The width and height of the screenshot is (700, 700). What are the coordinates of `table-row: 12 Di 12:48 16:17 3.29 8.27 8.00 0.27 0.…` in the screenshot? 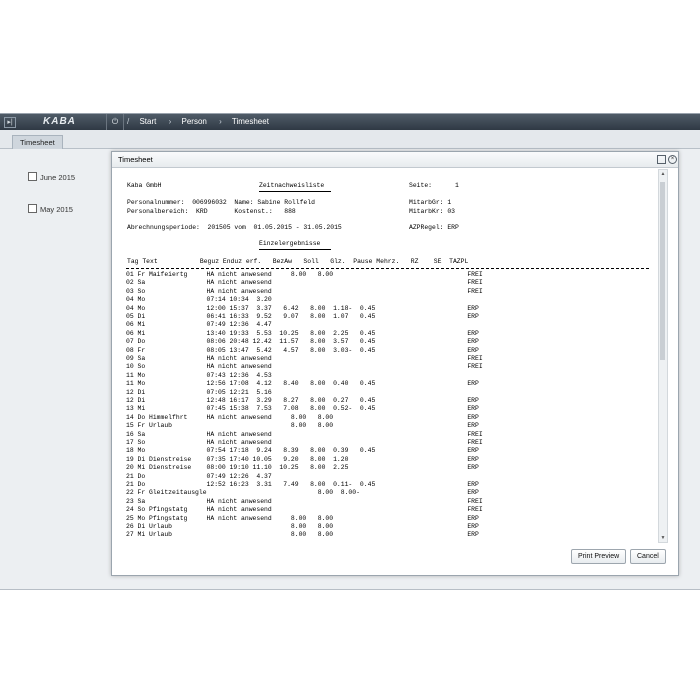 It's located at (302, 400).